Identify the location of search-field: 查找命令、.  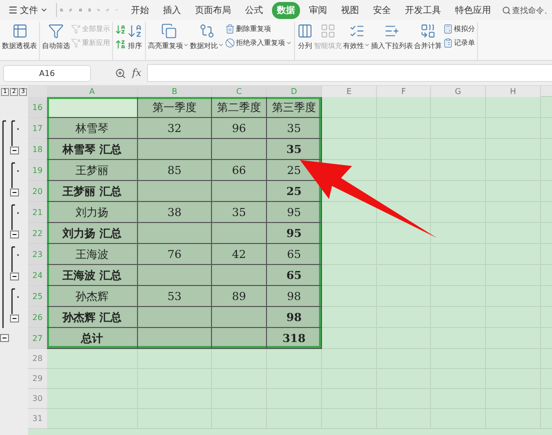
(527, 10).